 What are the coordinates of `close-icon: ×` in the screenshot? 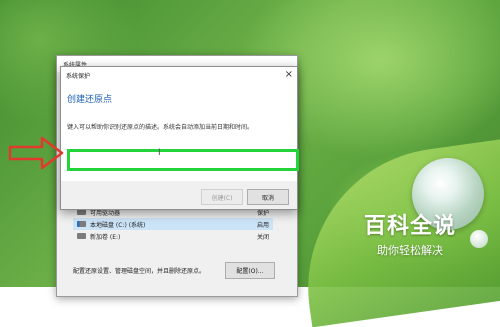 It's located at (289, 74).